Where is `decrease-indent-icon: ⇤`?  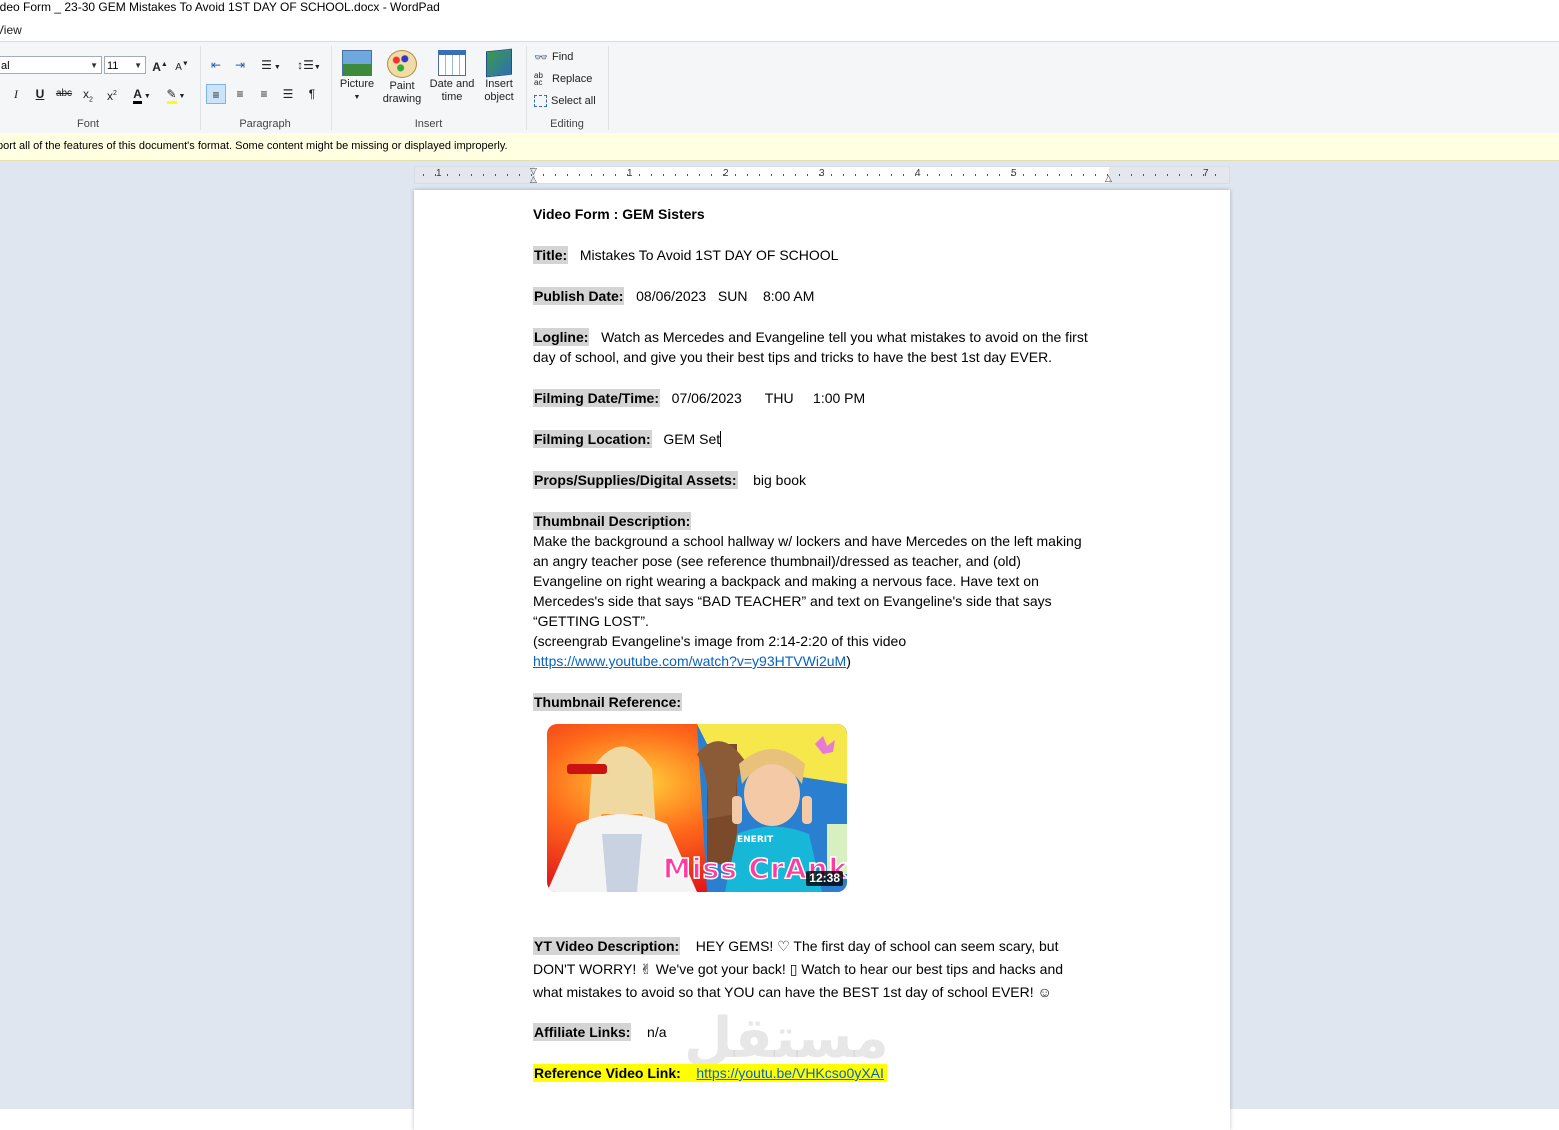
decrease-indent-icon: ⇤ is located at coordinates (216, 65).